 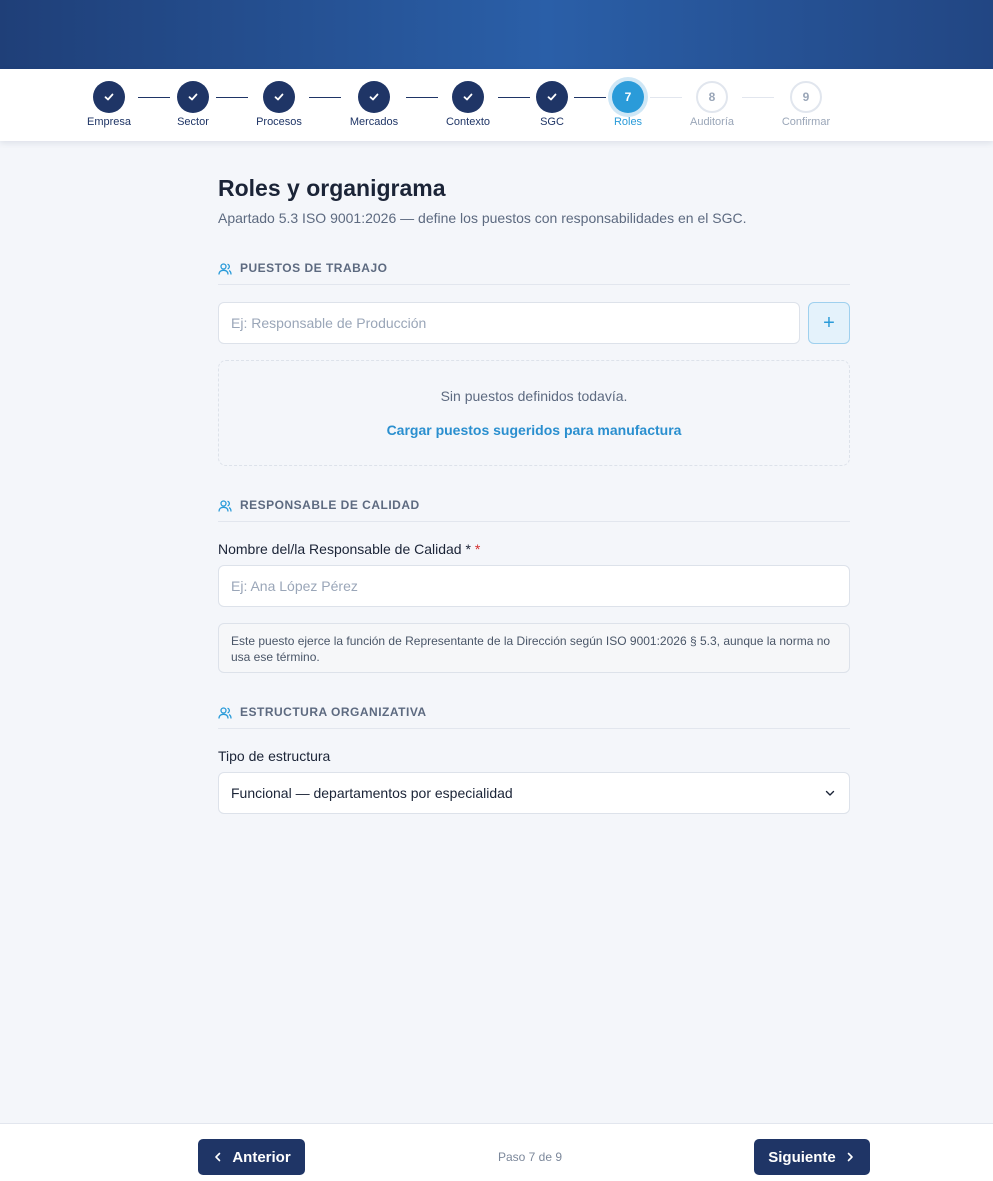 I want to click on structure-type-label: Tipo de estructura, so click(x=274, y=756).